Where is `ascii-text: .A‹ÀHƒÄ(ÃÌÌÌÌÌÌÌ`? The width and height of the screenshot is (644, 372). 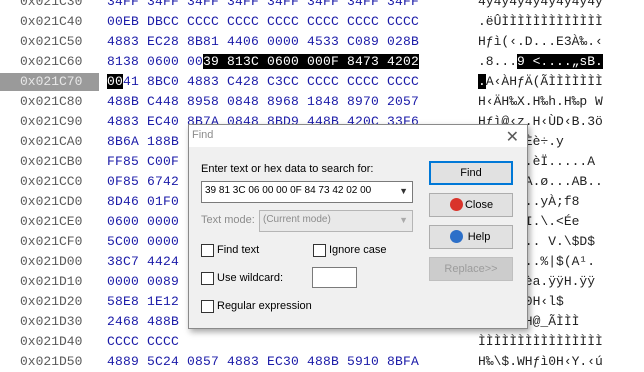 ascii-text: .A‹ÀHƒÄ(ÃÌÌÌÌÌÌÌ is located at coordinates (540, 82).